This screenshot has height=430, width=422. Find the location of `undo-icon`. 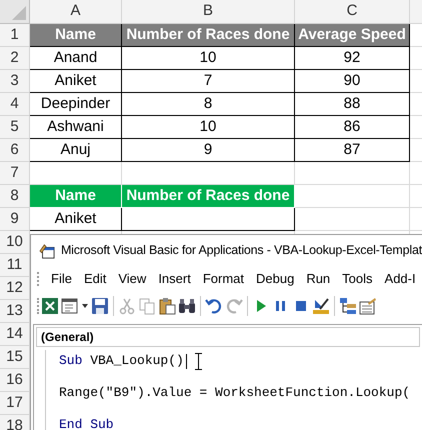

undo-icon is located at coordinates (214, 306).